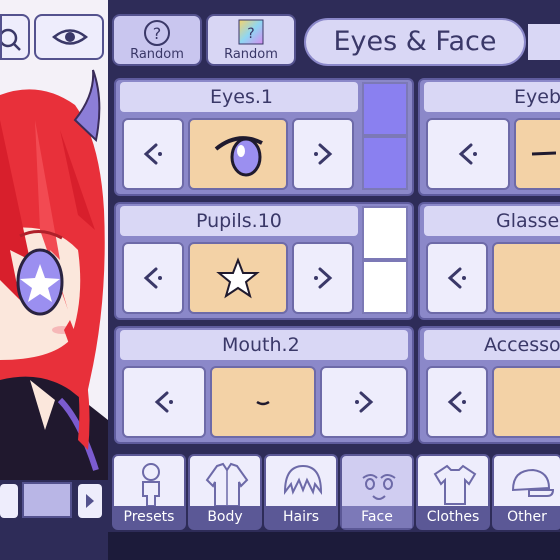 The height and width of the screenshot is (560, 560). I want to click on eyebrows-preview, so click(537, 154).